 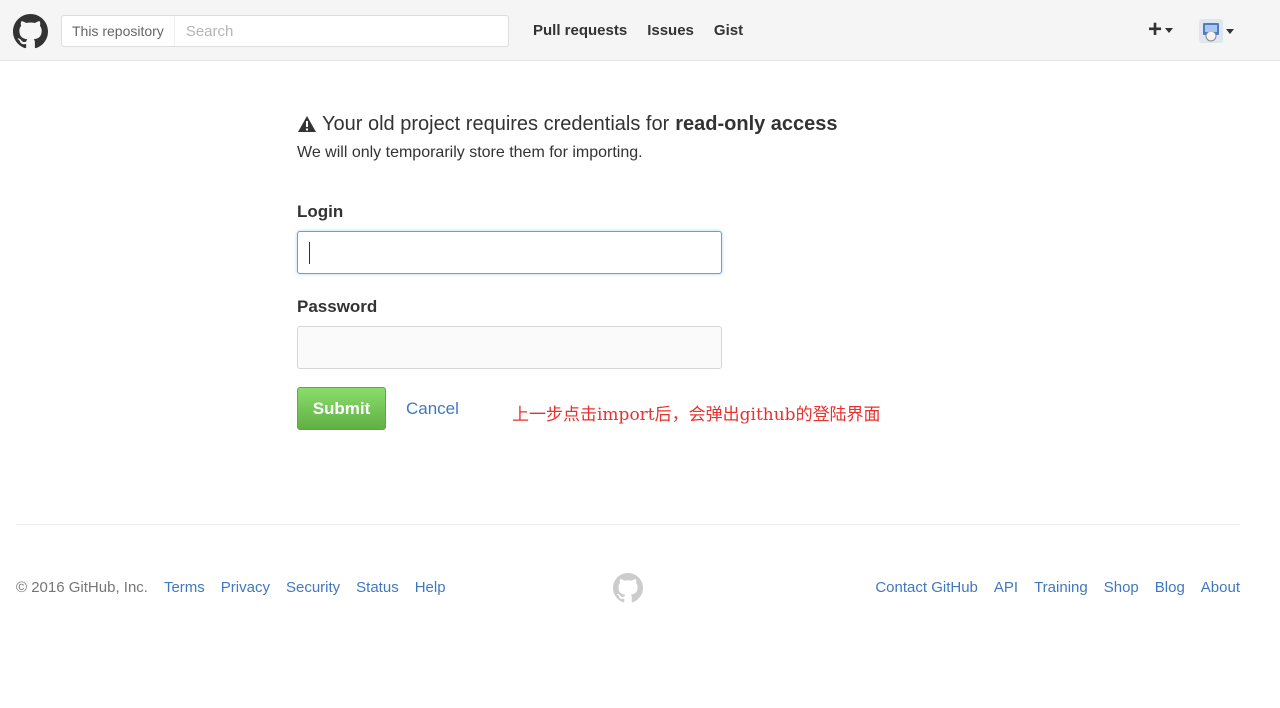 What do you see at coordinates (432, 409) in the screenshot?
I see `cancel-button: Cancel` at bounding box center [432, 409].